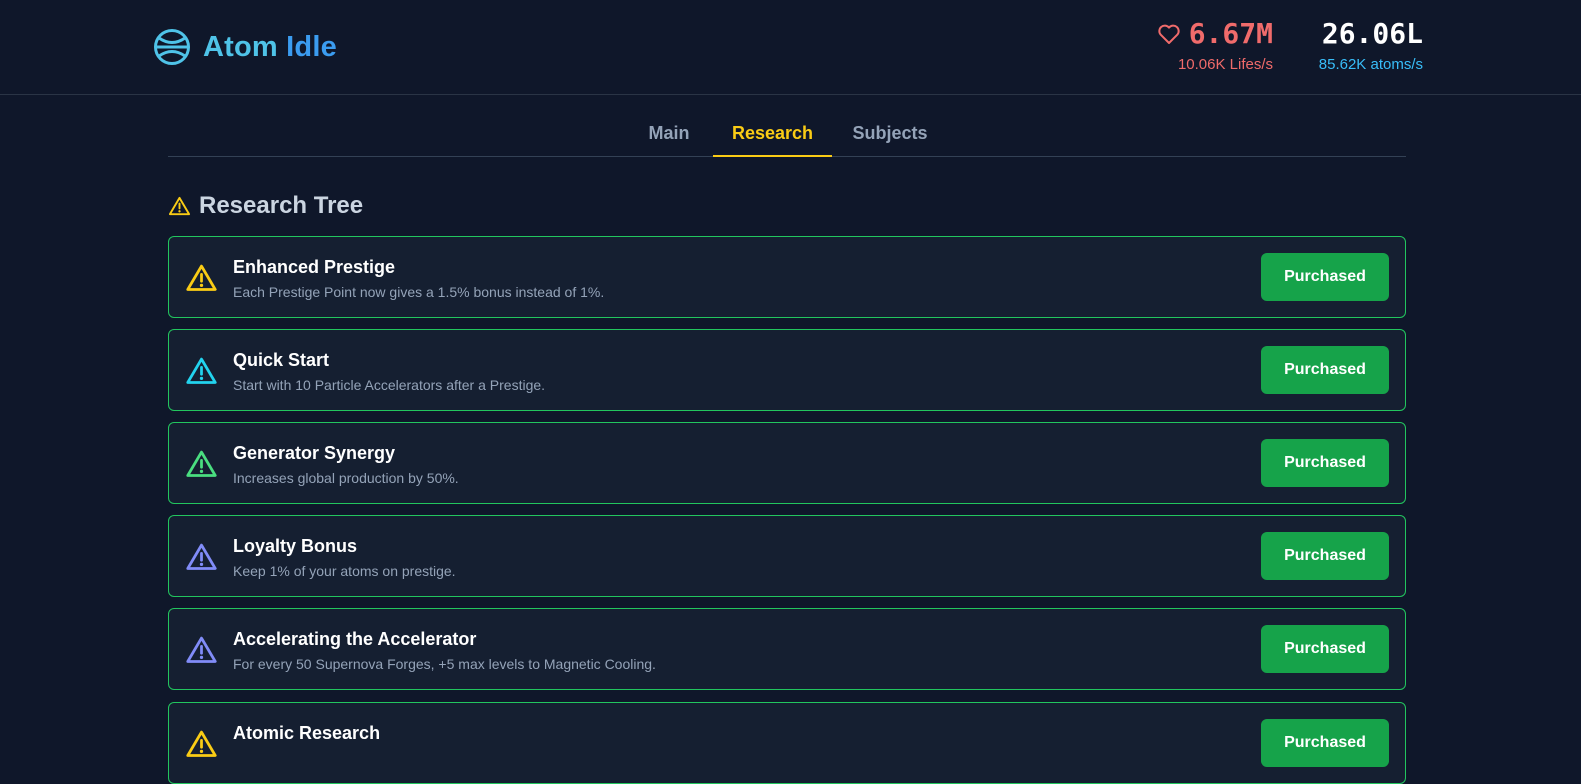 The image size is (1581, 784). What do you see at coordinates (787, 743) in the screenshot?
I see `research-item: Atomic Research Purchased` at bounding box center [787, 743].